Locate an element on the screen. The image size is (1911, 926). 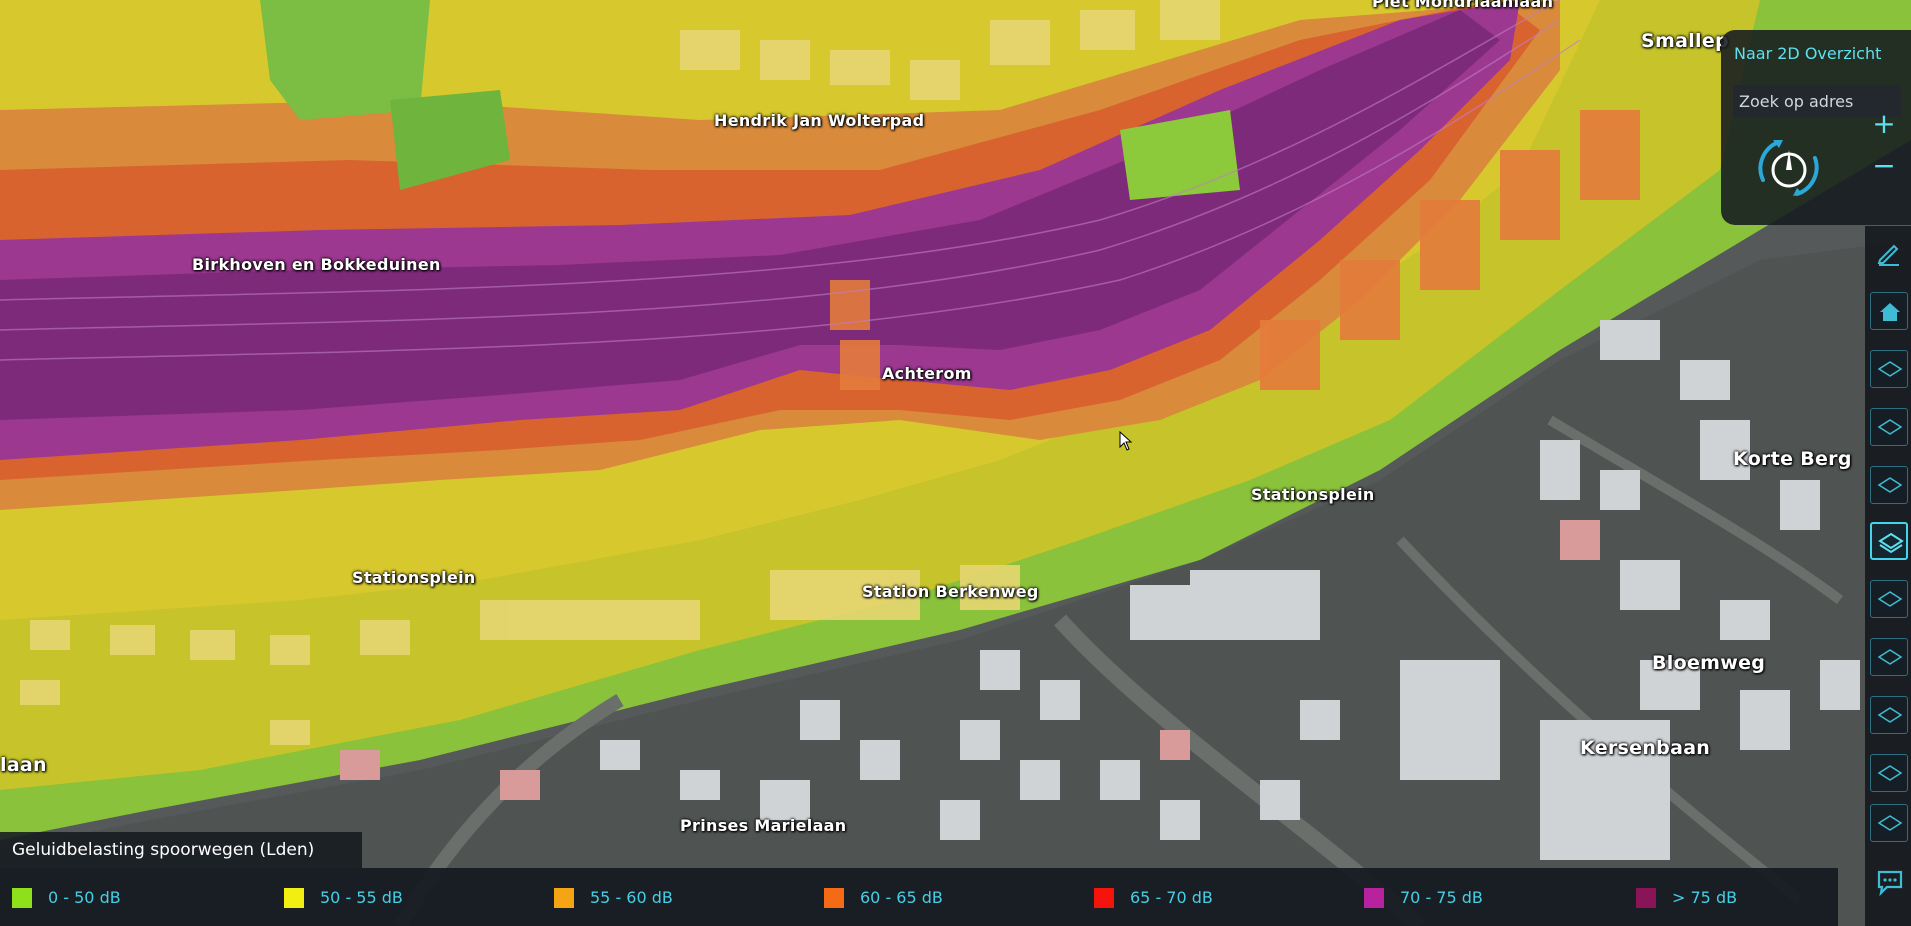
legend-label: 0 - 50 dB is located at coordinates (84, 897).